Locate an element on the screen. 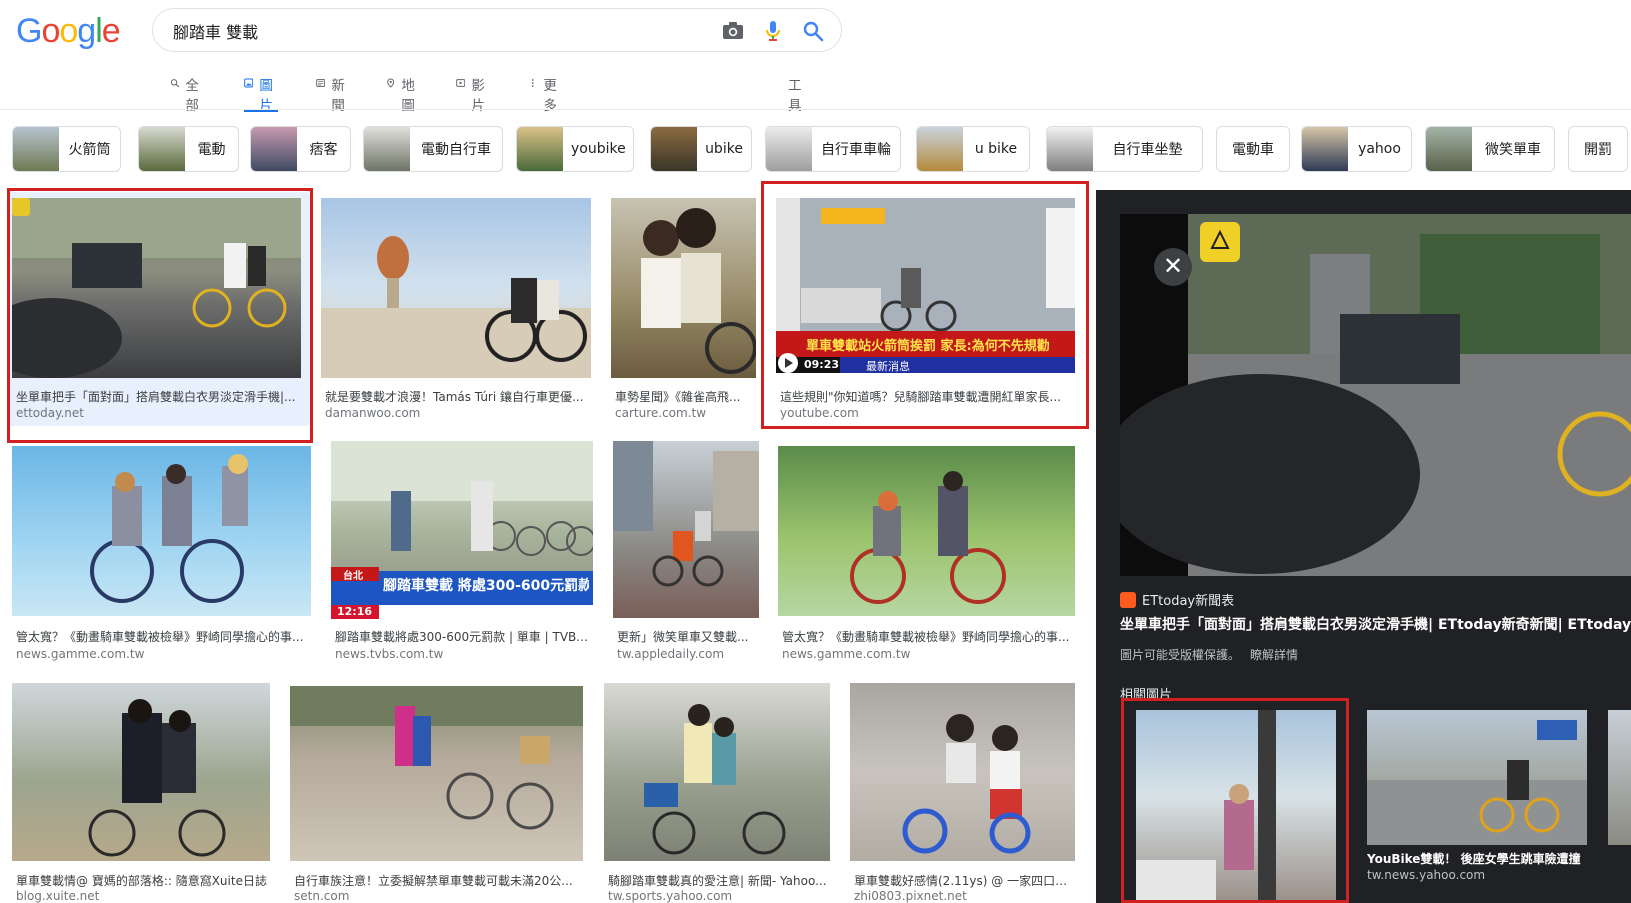 This screenshot has width=1631, height=903. tab-more: 更多 is located at coordinates (545, 94).